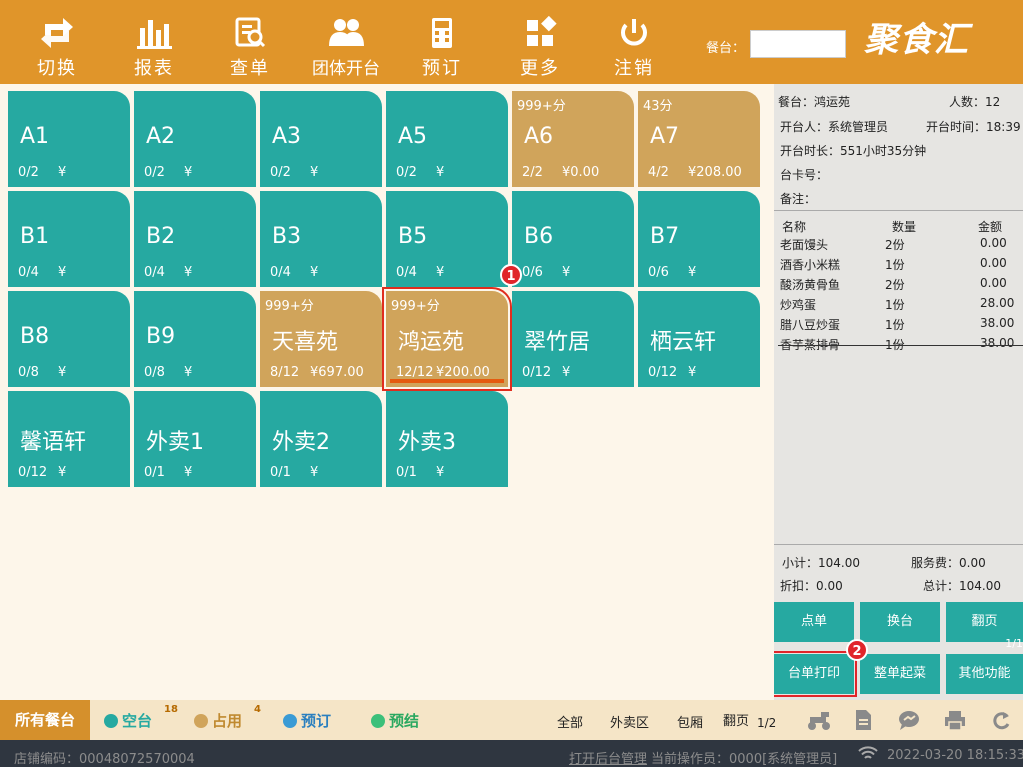 The width and height of the screenshot is (1023, 767). Describe the element at coordinates (53, 442) in the screenshot. I see `tile-table-name: 馨语轩` at that location.